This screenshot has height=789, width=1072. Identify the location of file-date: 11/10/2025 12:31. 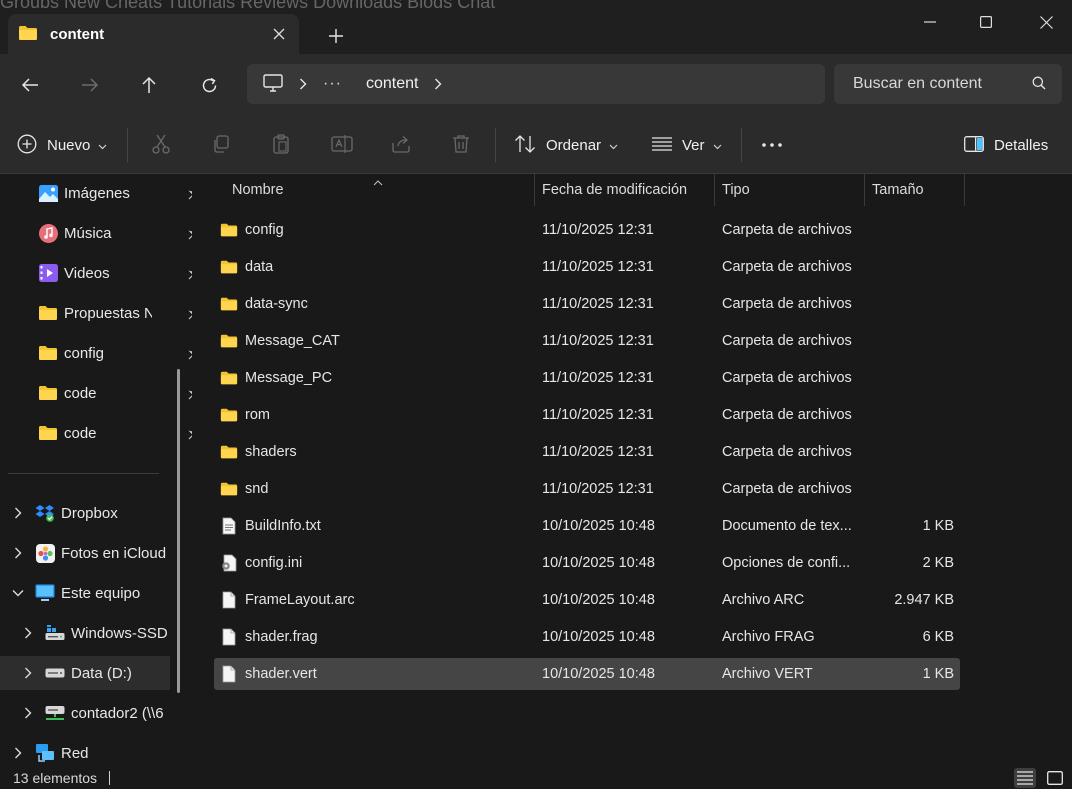
(598, 267).